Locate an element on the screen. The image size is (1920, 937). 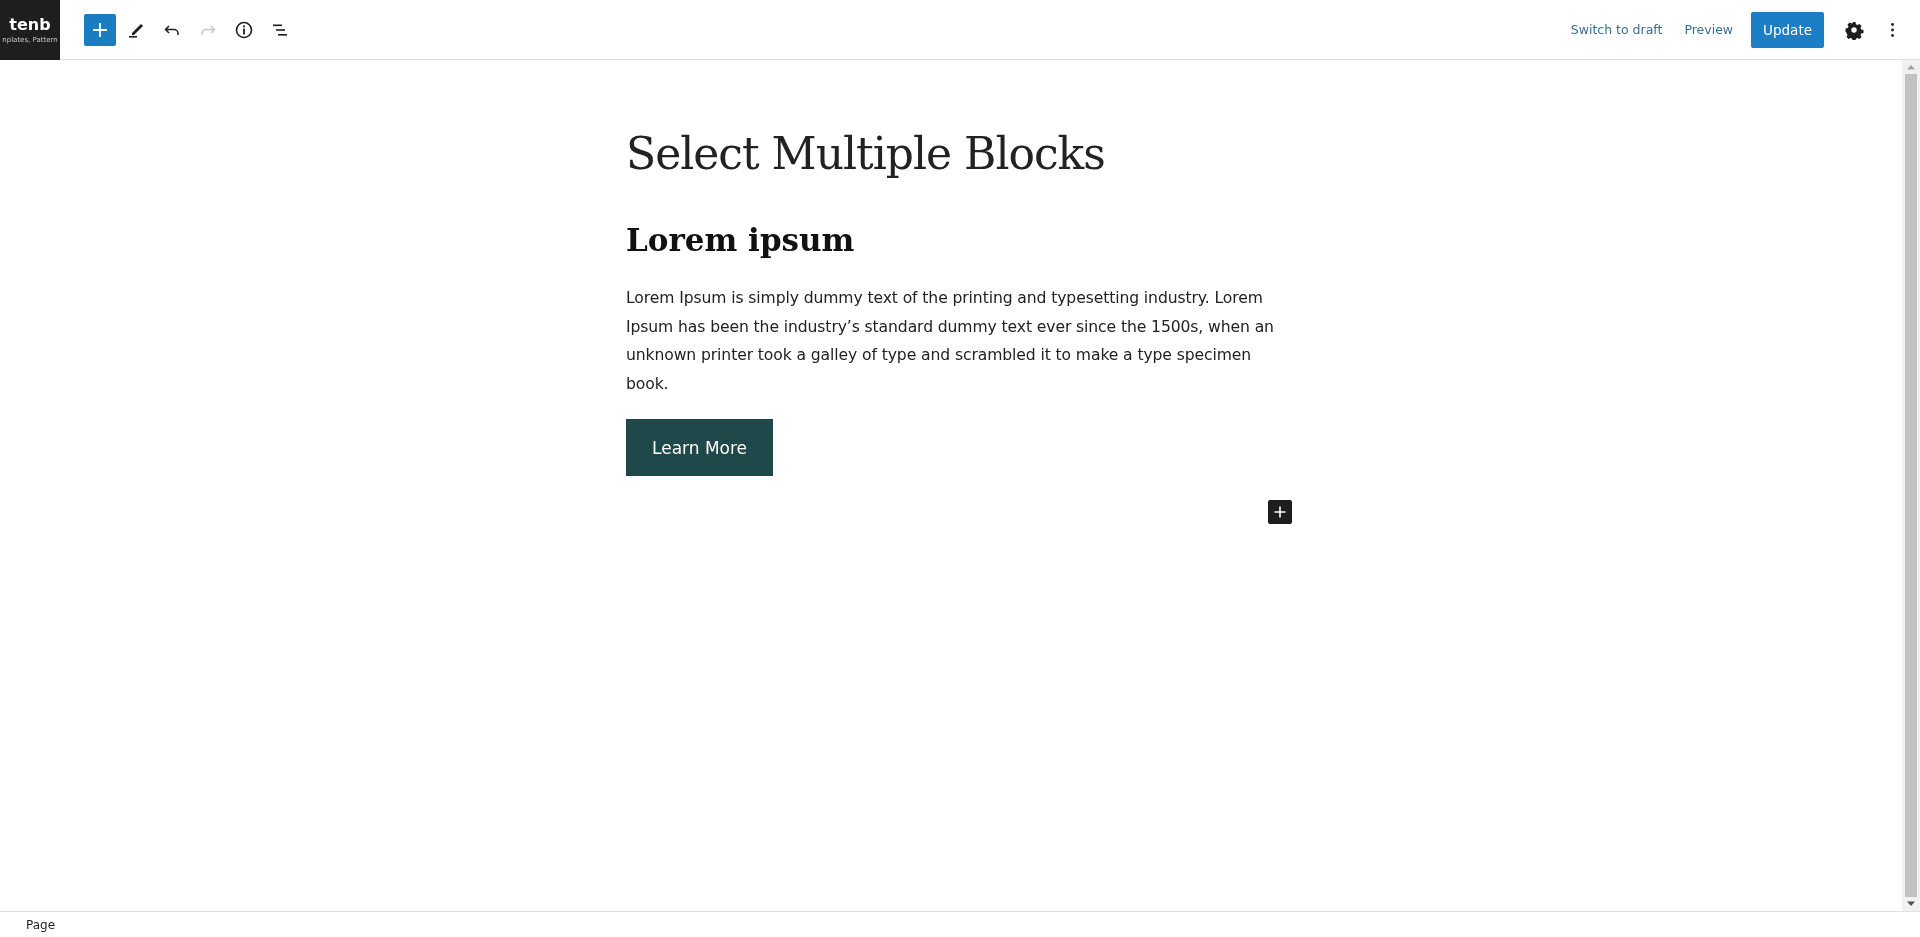
scroll-down-icon is located at coordinates (1911, 904).